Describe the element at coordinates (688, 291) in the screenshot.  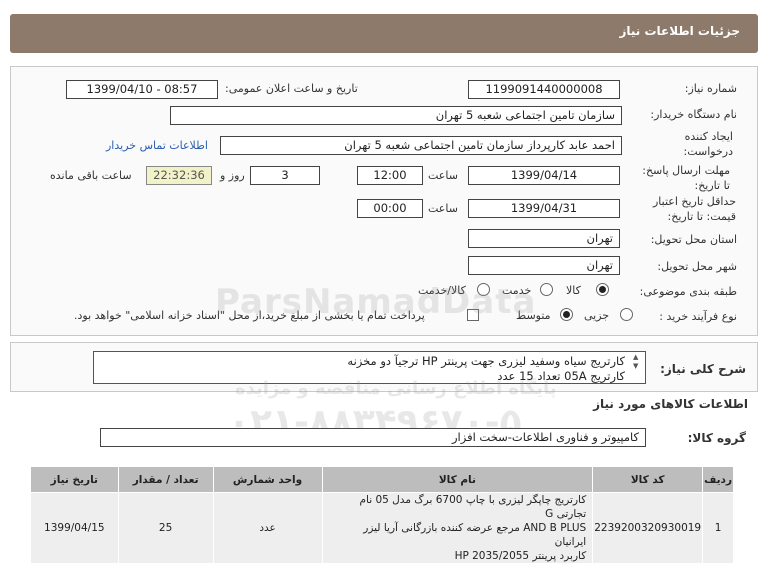
I see `category-label: طبقه بندی موضوعی:` at that location.